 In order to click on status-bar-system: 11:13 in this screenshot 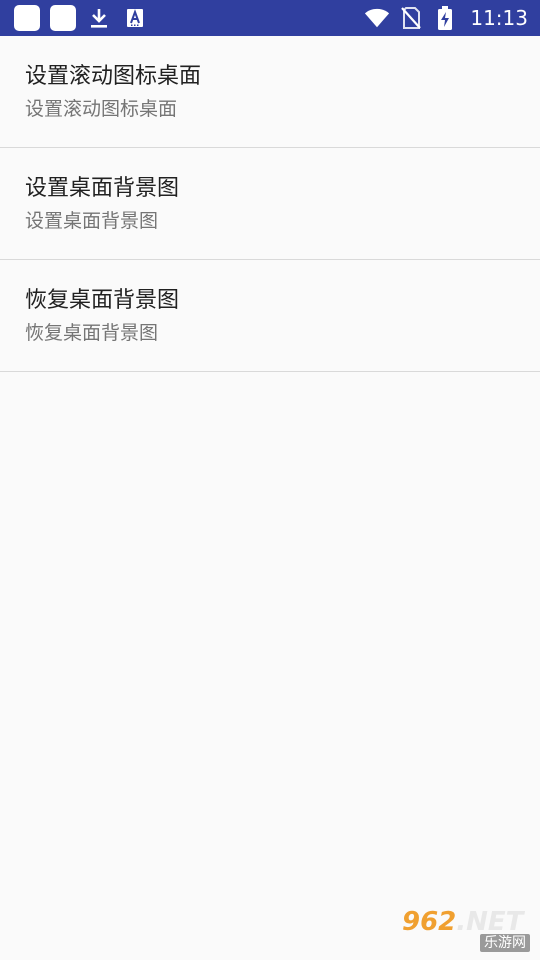, I will do `click(446, 18)`.